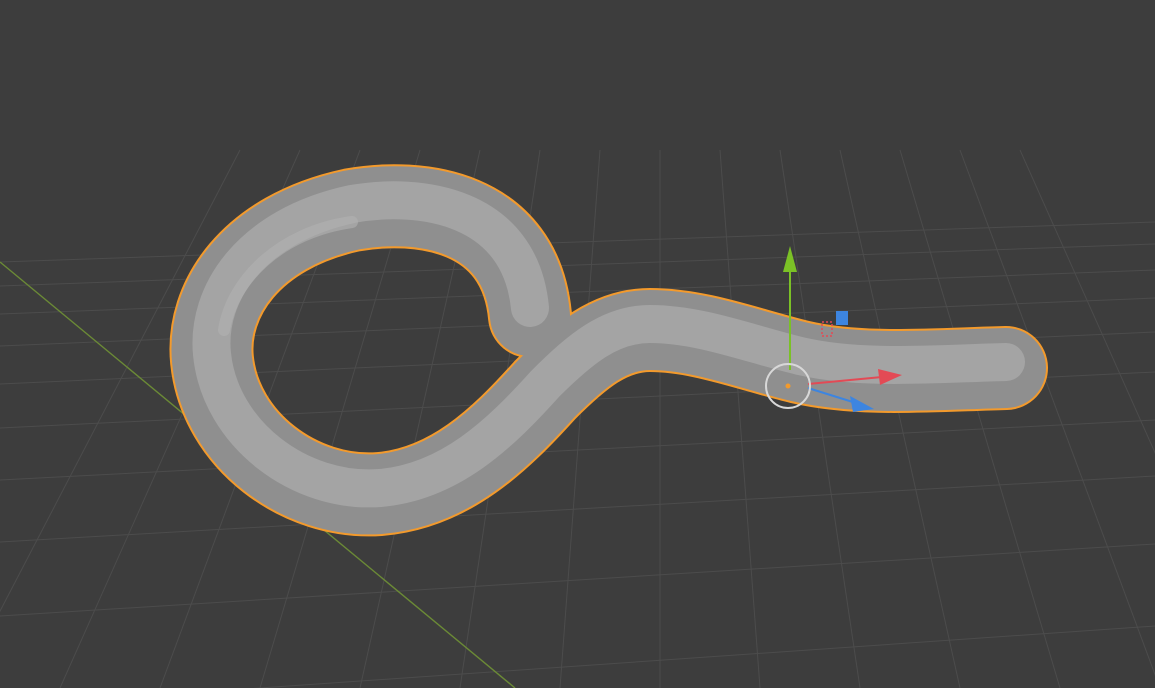 This screenshot has height=688, width=1155. What do you see at coordinates (842, 318) in the screenshot?
I see `yz-plane-handle-icon` at bounding box center [842, 318].